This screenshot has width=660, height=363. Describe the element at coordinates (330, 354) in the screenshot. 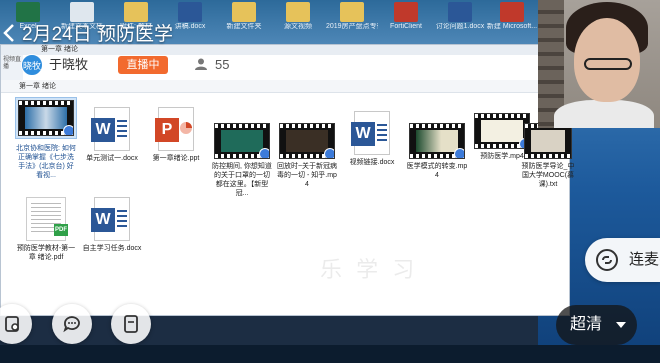

I see `taskbar` at that location.